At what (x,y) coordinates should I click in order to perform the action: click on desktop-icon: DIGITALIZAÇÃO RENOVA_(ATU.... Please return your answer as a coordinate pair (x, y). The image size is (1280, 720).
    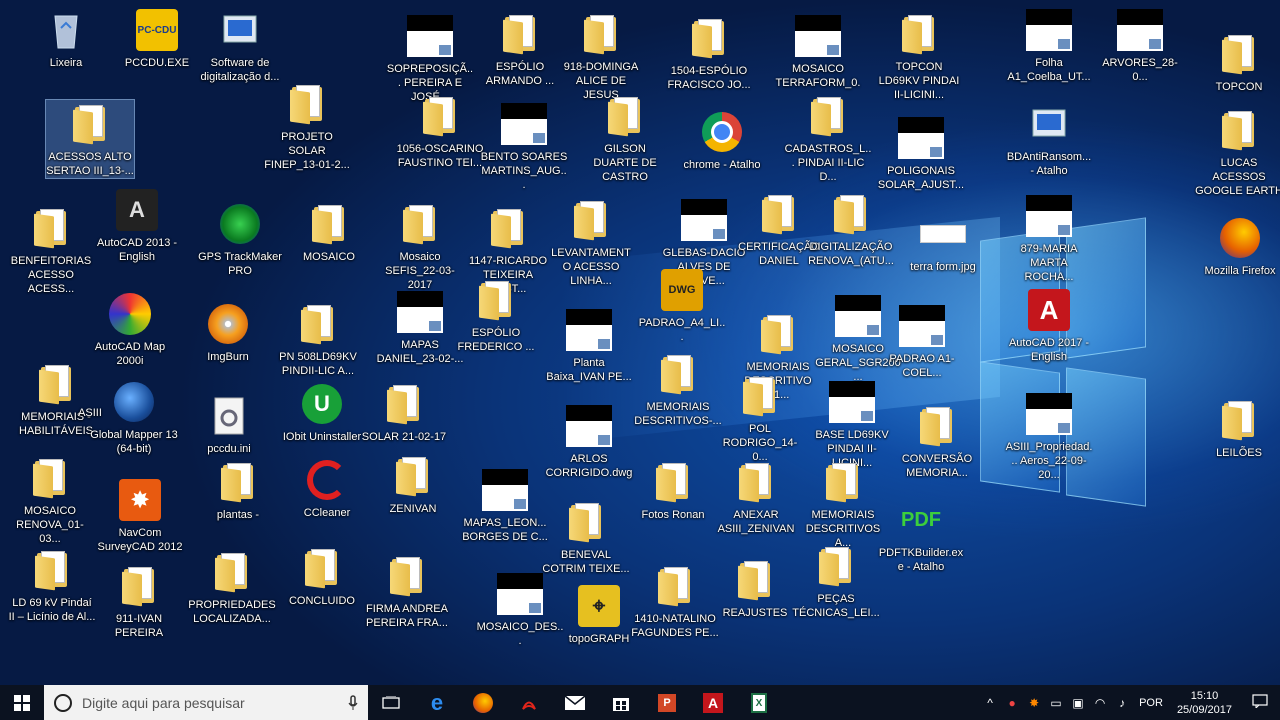
    Looking at the image, I should click on (851, 229).